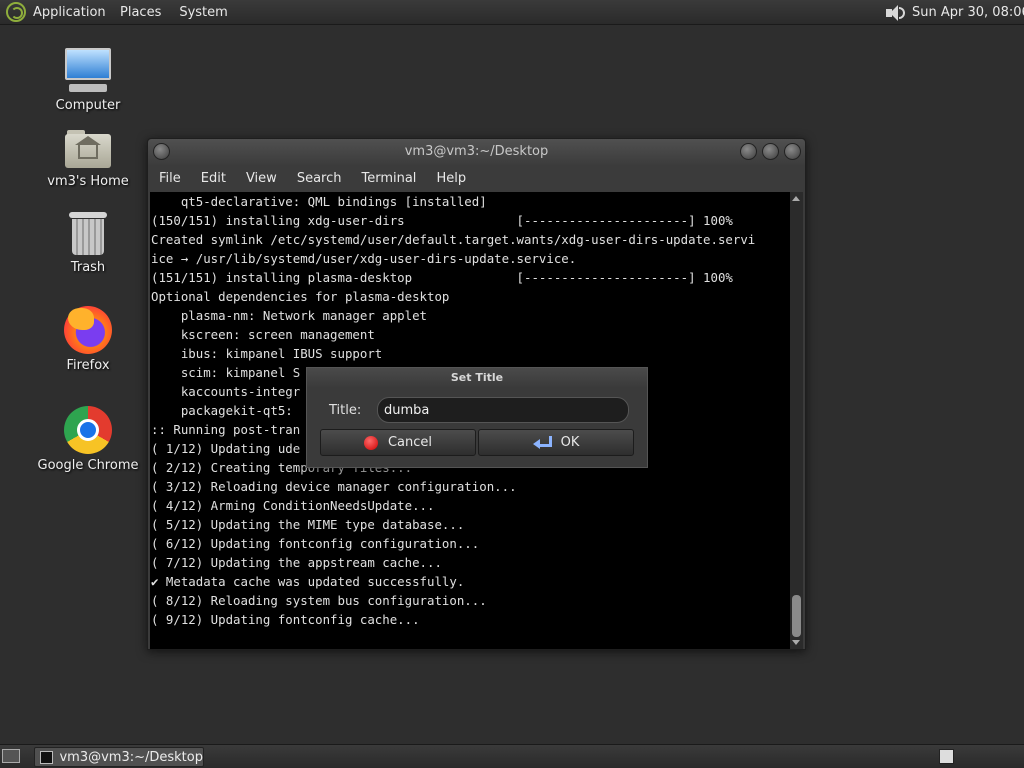 This screenshot has width=1024, height=768. I want to click on panel-clock: Sun Apr 30, 08:06, so click(968, 12).